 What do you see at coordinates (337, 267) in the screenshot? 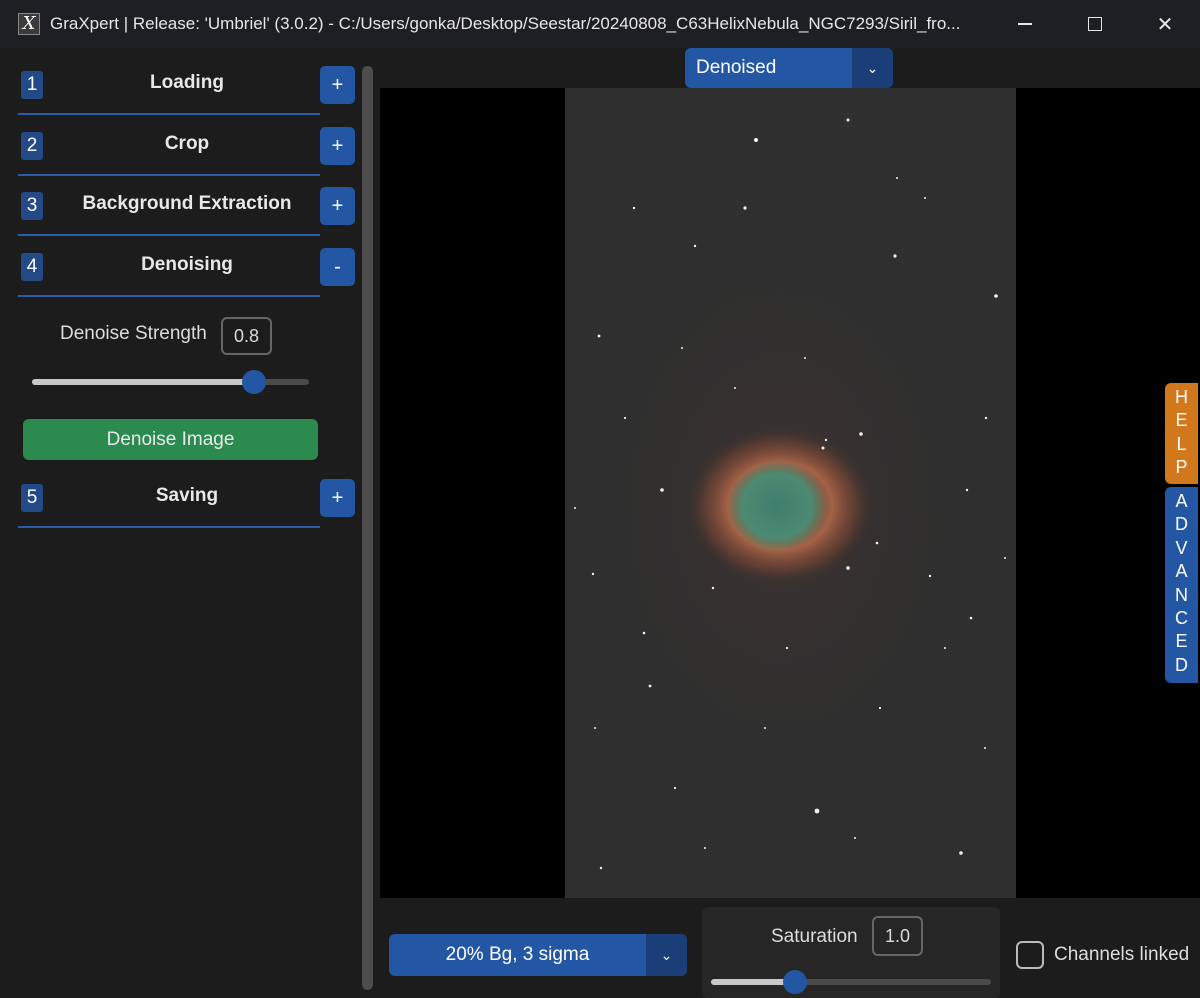
I see `collapse-denoising-button: -` at bounding box center [337, 267].